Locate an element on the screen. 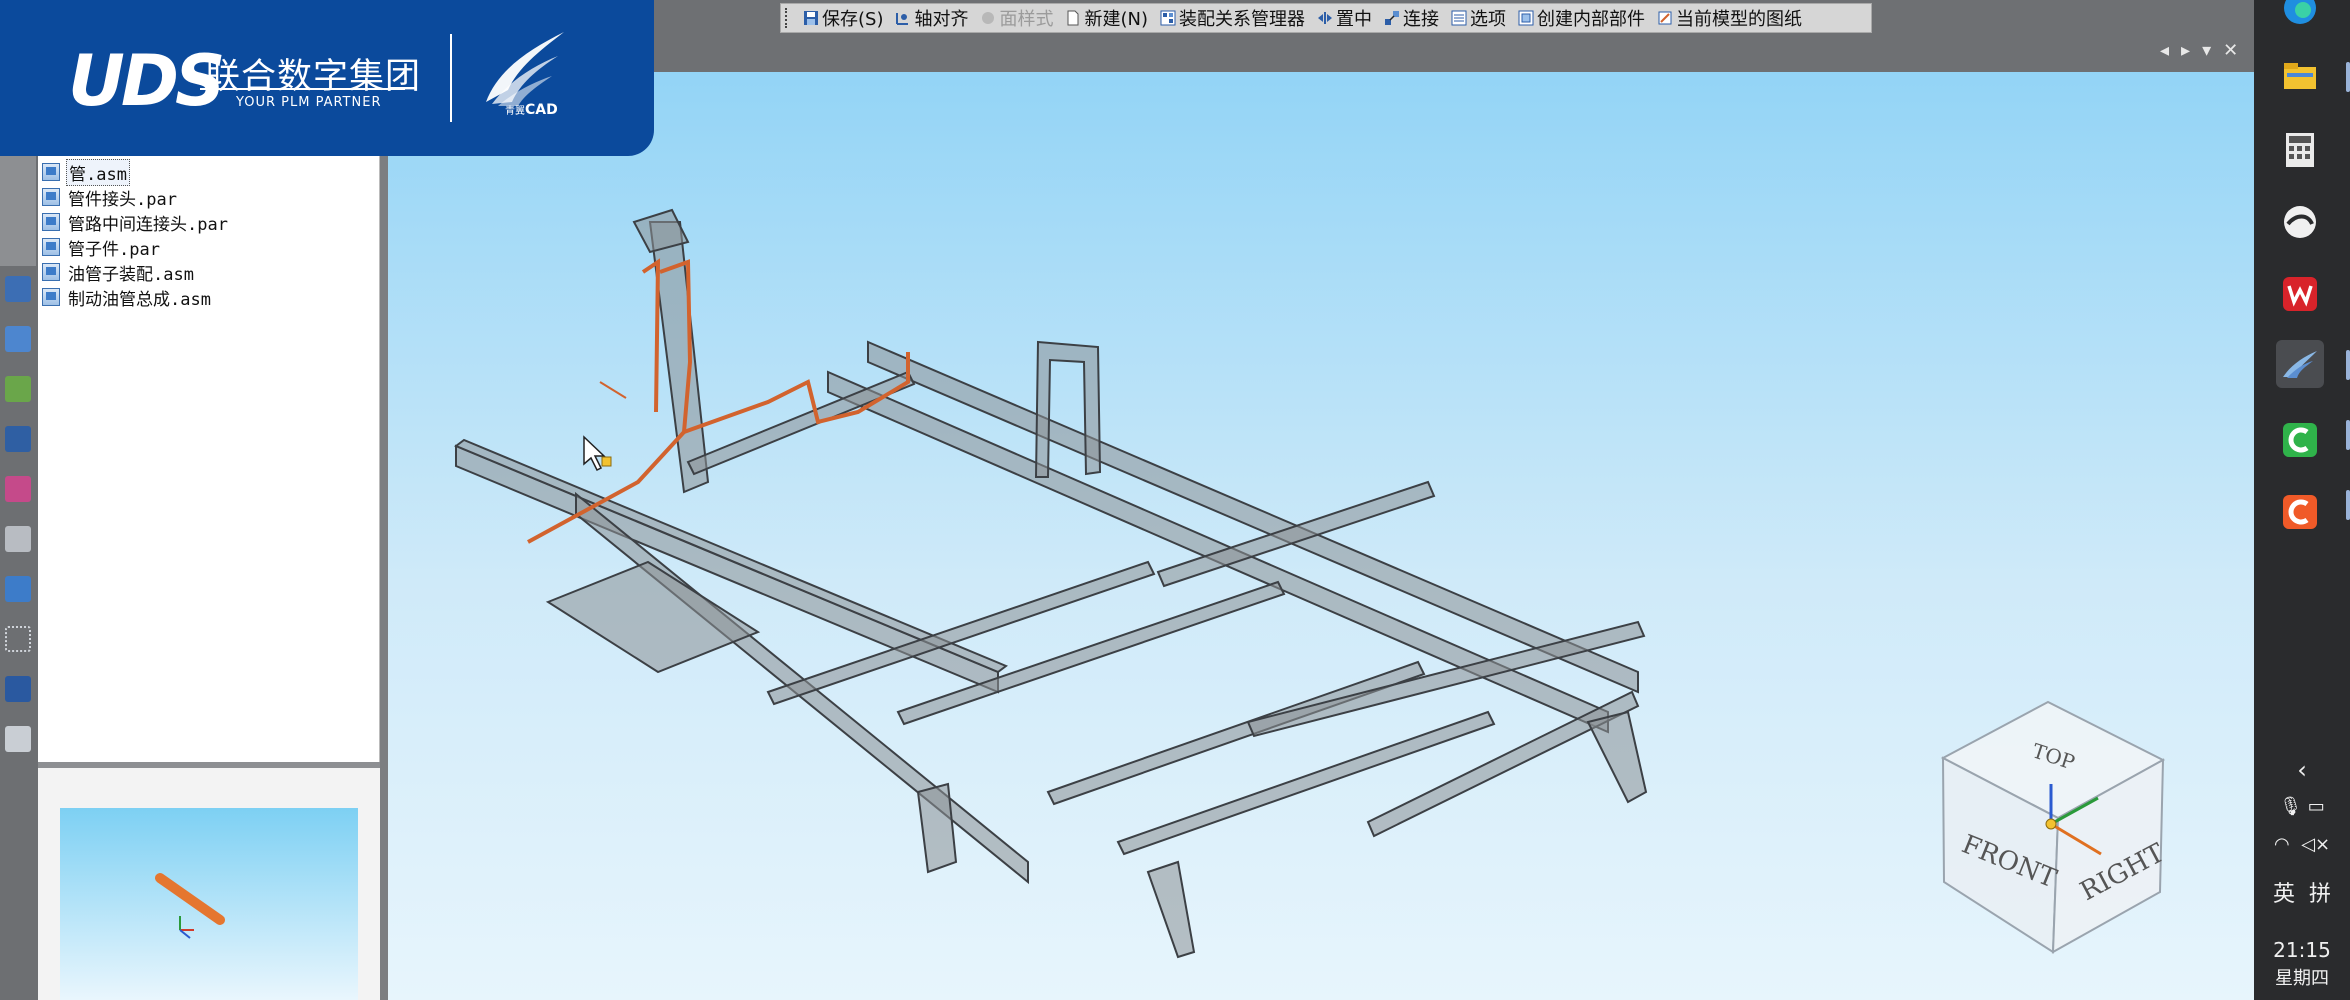  assembly-tree-icon is located at coordinates (18, 289).